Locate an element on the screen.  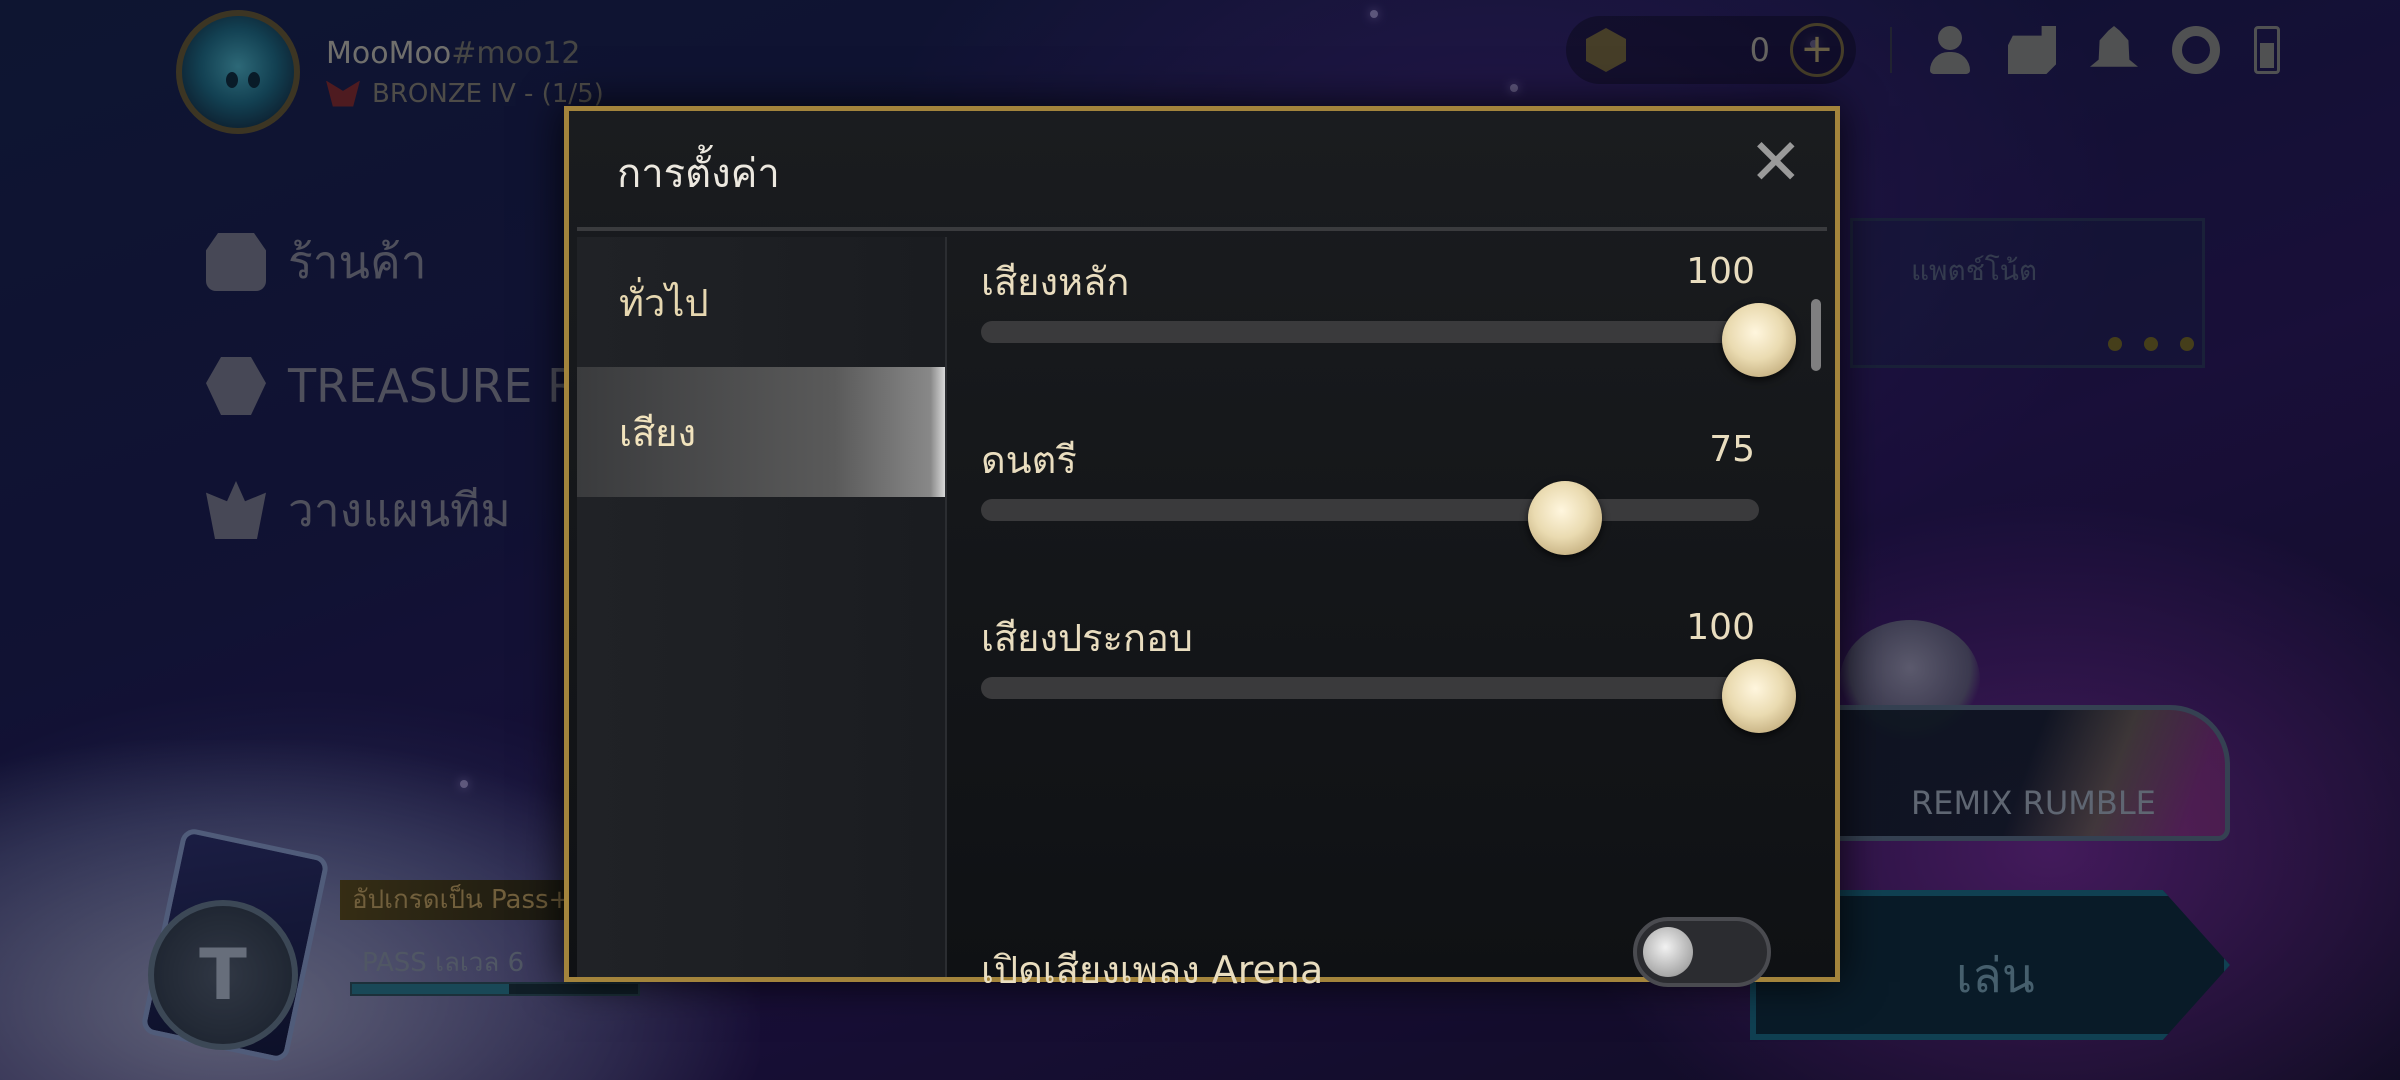
tab-sound: เสียง is located at coordinates (761, 432).